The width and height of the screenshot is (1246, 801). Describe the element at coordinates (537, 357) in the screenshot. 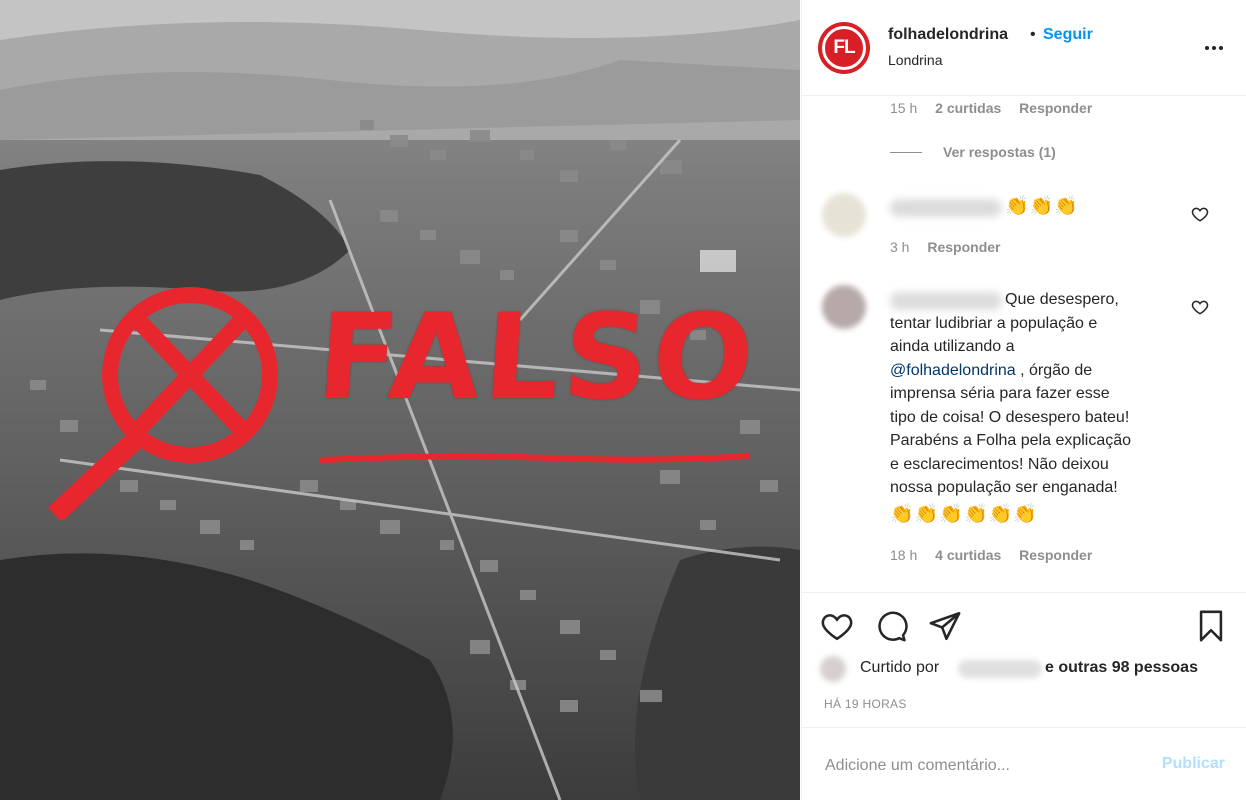

I see `falso-label: FALSO` at that location.